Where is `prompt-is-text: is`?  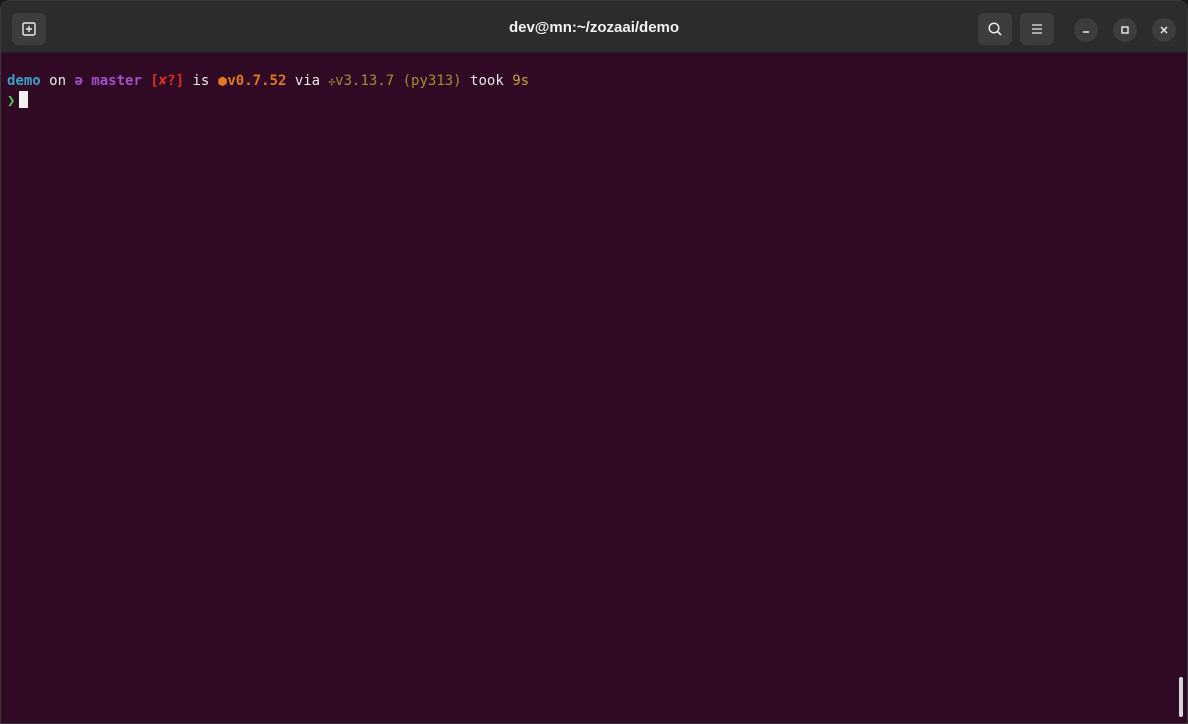 prompt-is-text: is is located at coordinates (201, 81).